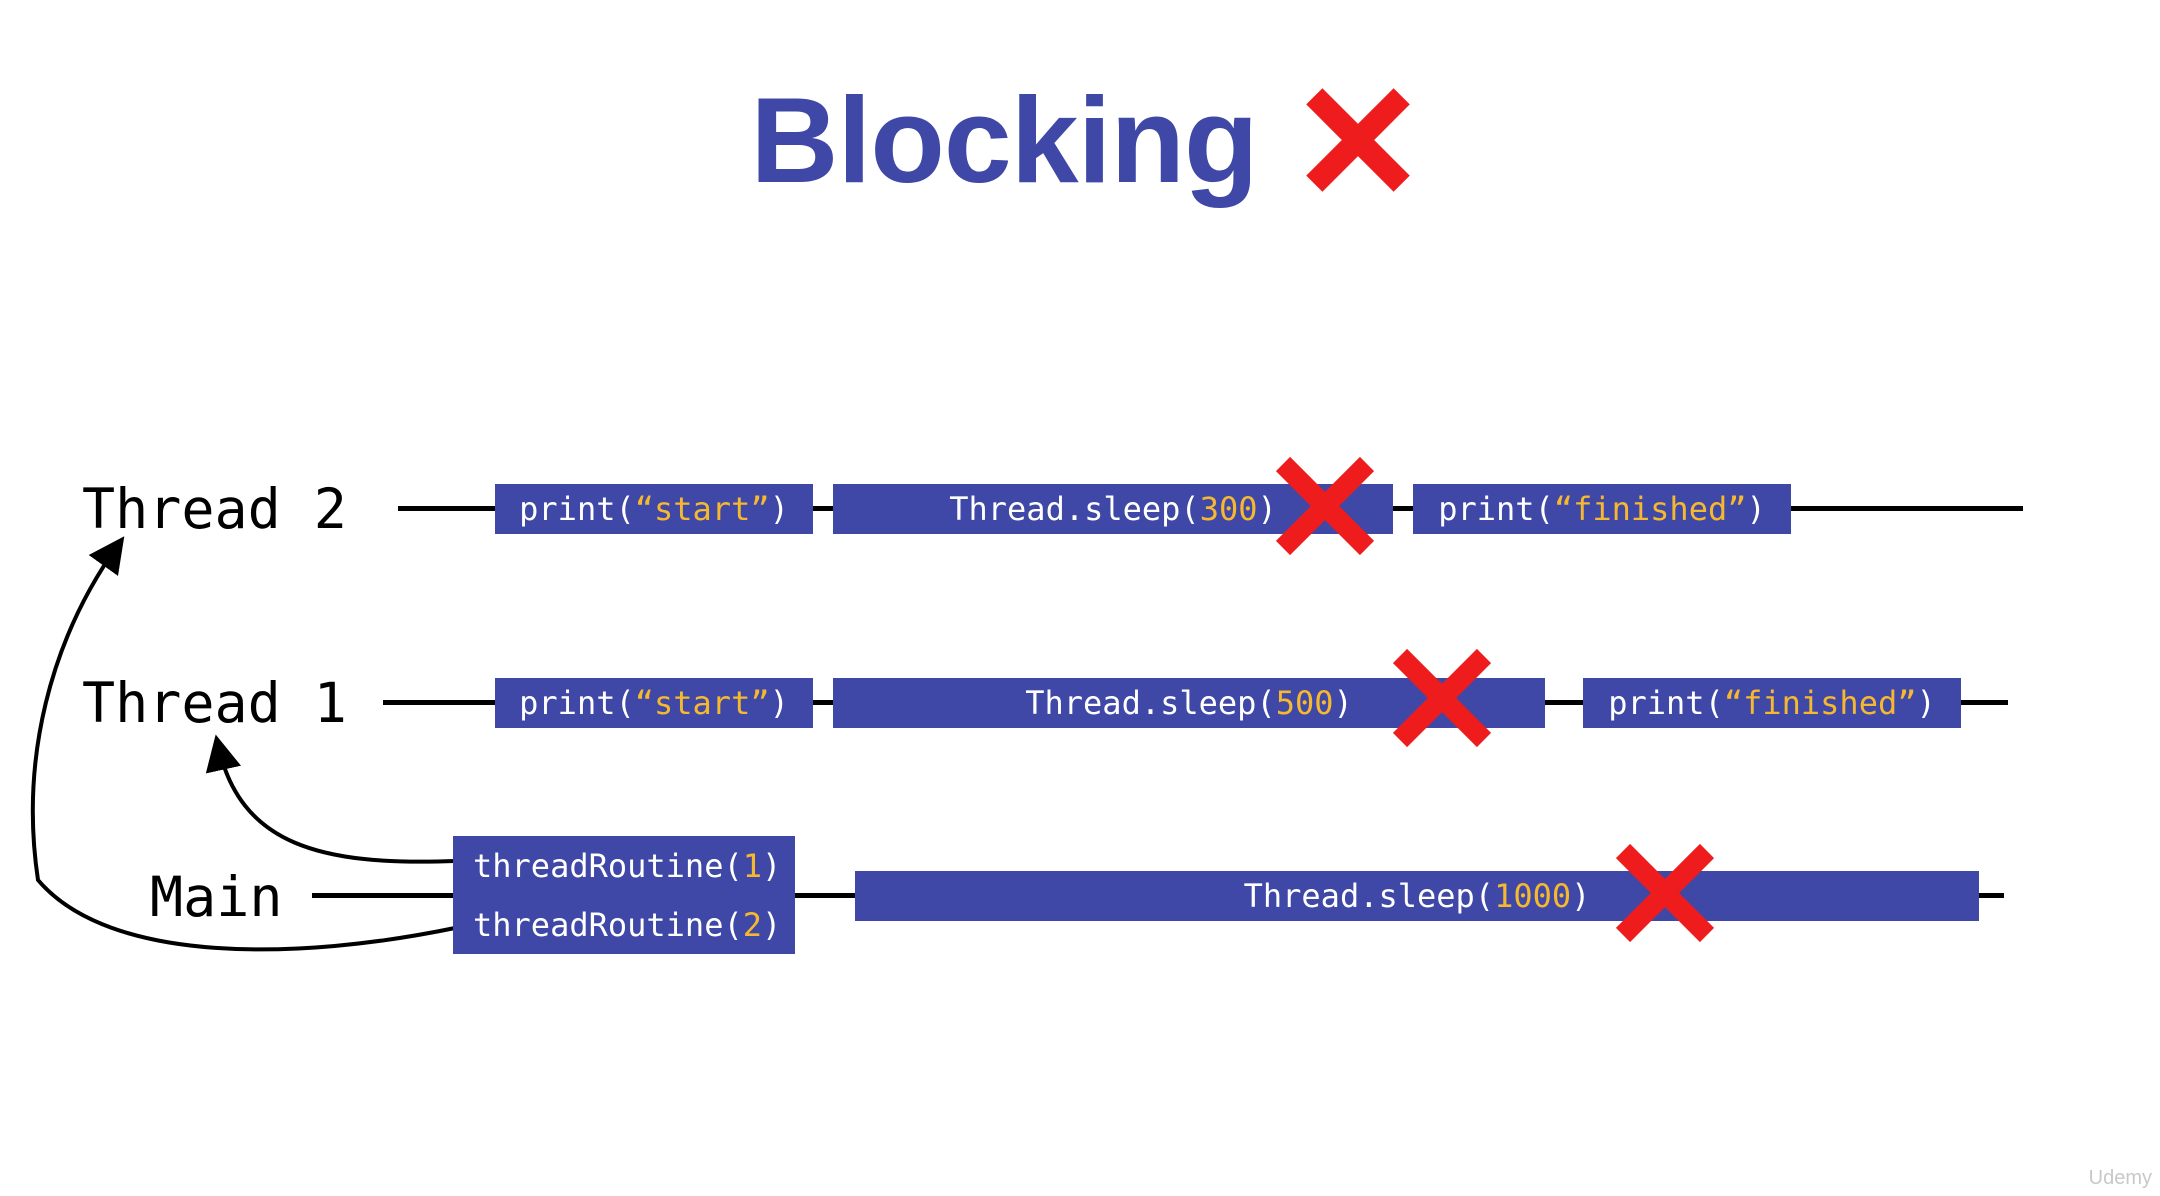  What do you see at coordinates (216, 897) in the screenshot?
I see `main-label: Main` at bounding box center [216, 897].